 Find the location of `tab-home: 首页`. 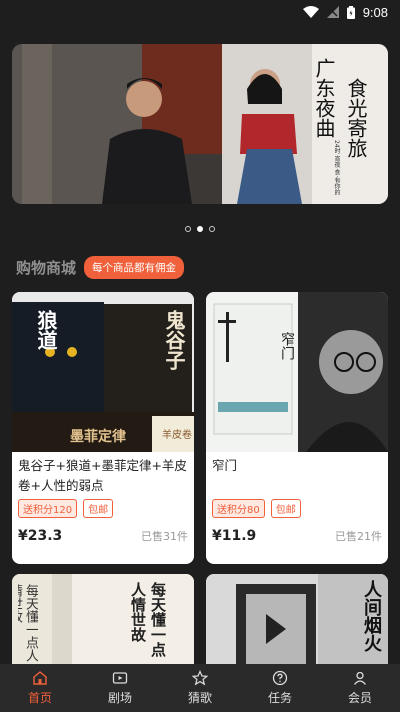

tab-home: 首页 is located at coordinates (40, 688).